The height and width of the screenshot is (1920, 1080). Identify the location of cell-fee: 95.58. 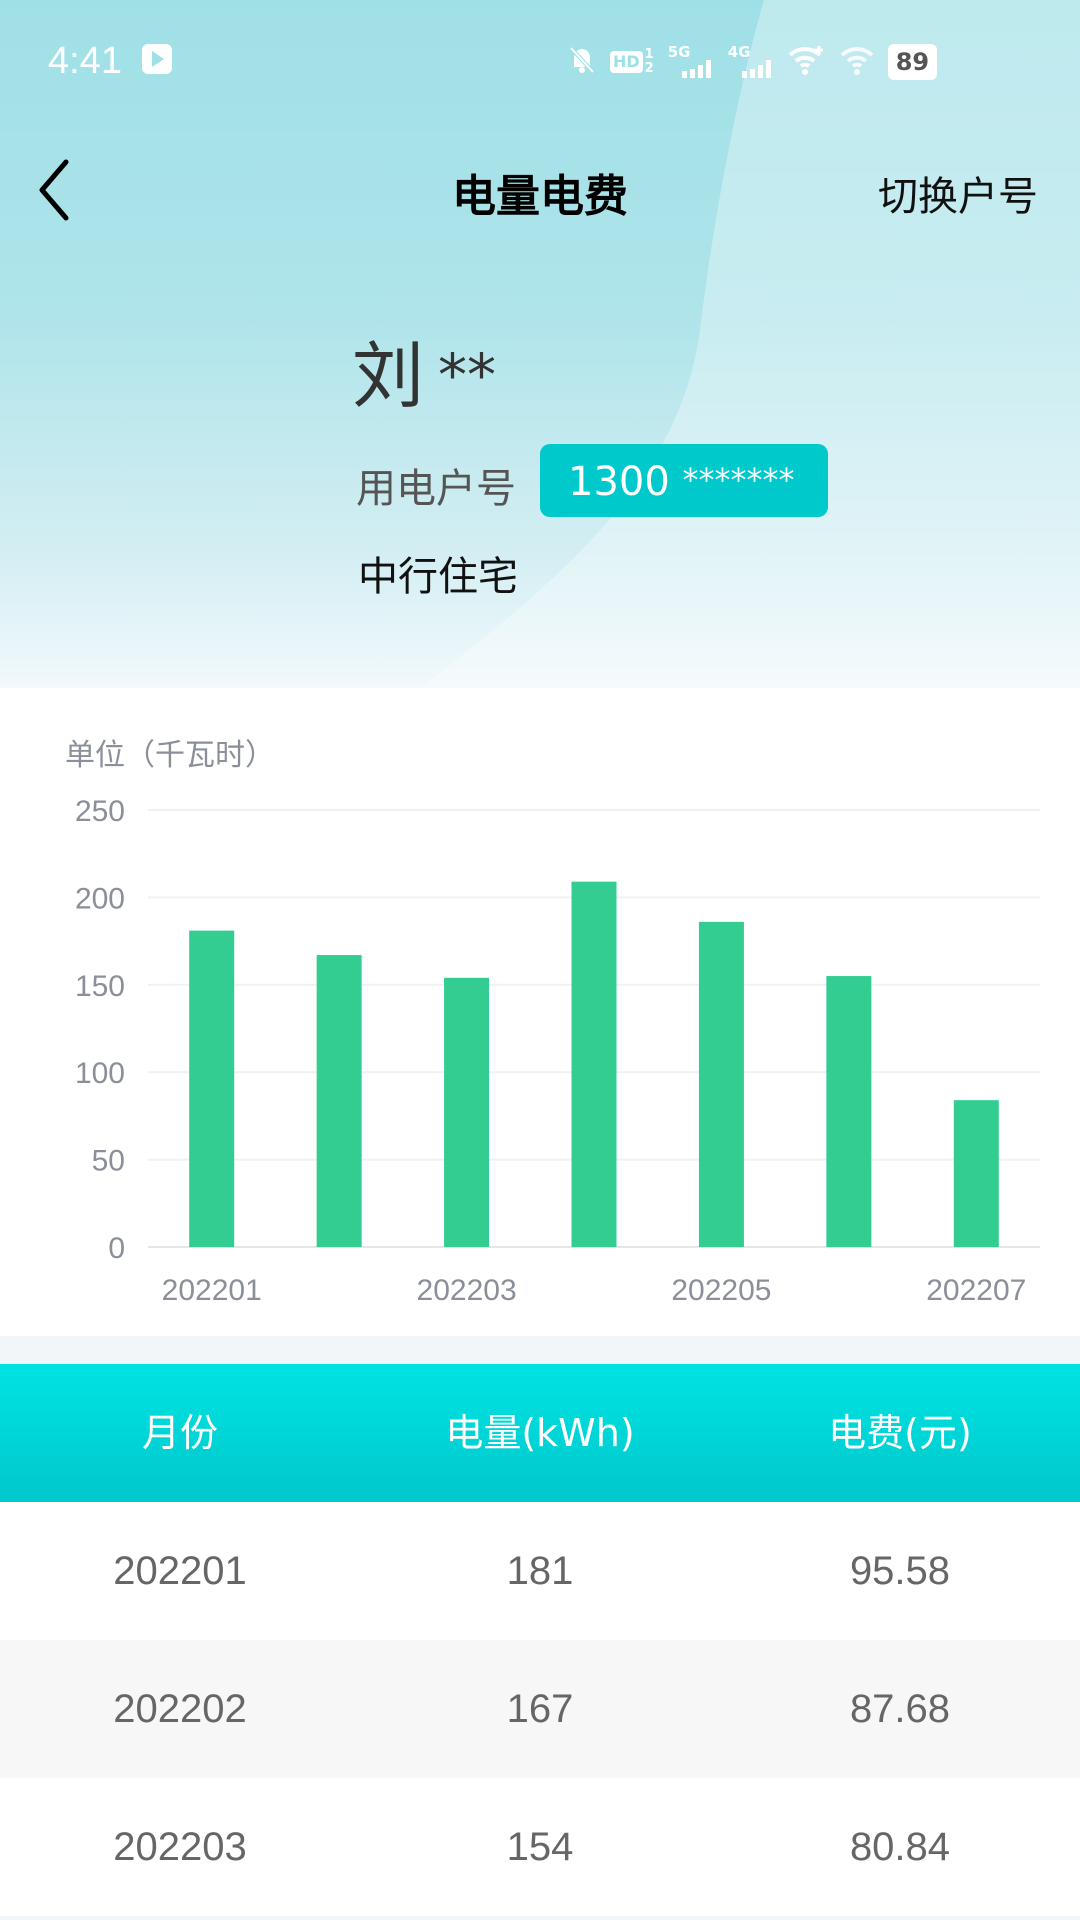
(900, 1571).